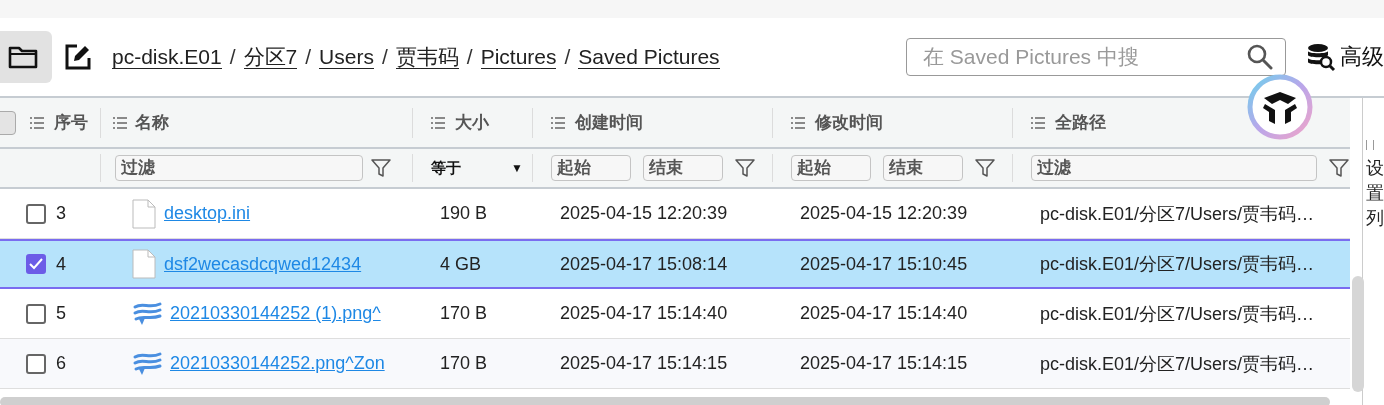 The height and width of the screenshot is (405, 1384). What do you see at coordinates (665, 401) in the screenshot?
I see `horizontal-scrollbar` at bounding box center [665, 401].